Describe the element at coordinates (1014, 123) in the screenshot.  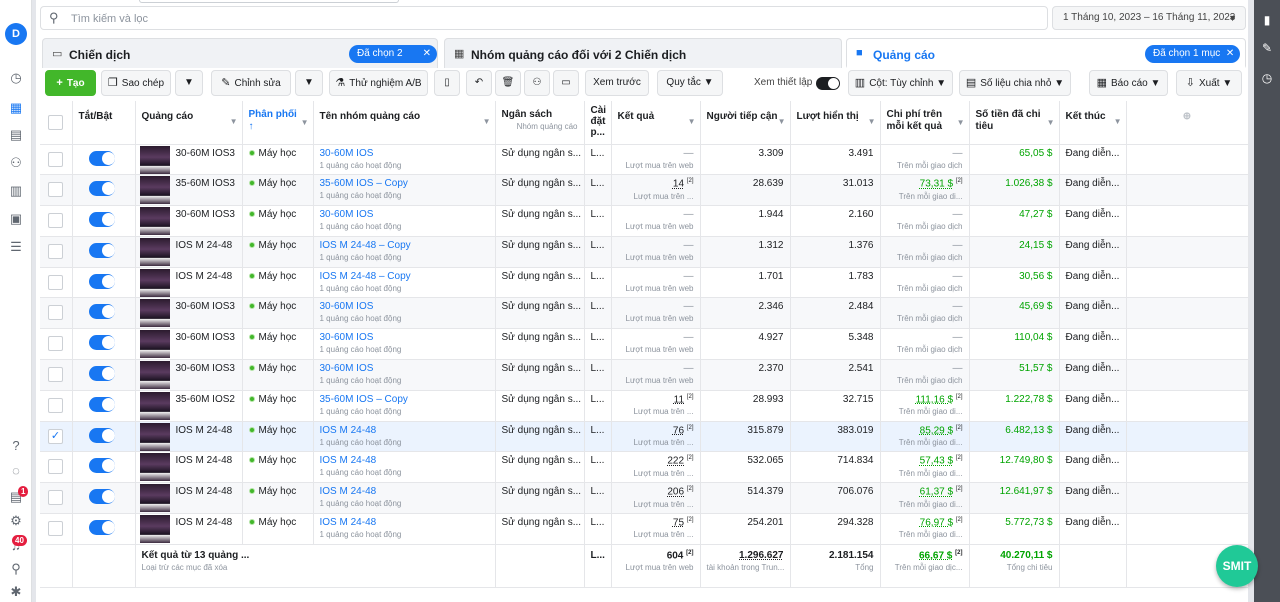
I see `column-header-spent: Số tiền đã chi tiêu ▼` at that location.